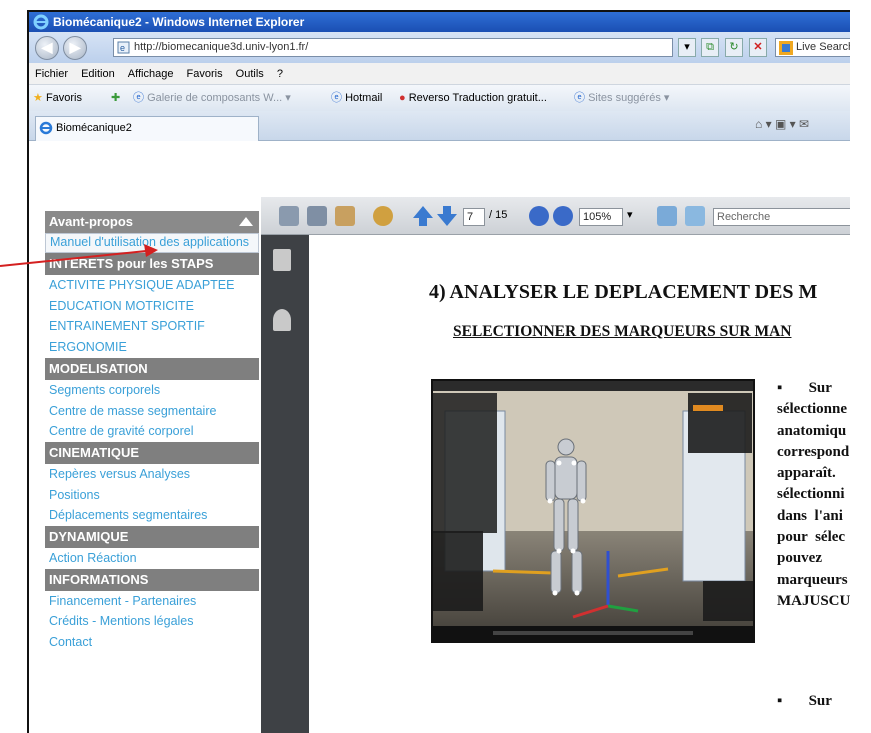 This screenshot has width=871, height=733. What do you see at coordinates (593, 511) in the screenshot?
I see `biomecanique-app-screenshot` at bounding box center [593, 511].